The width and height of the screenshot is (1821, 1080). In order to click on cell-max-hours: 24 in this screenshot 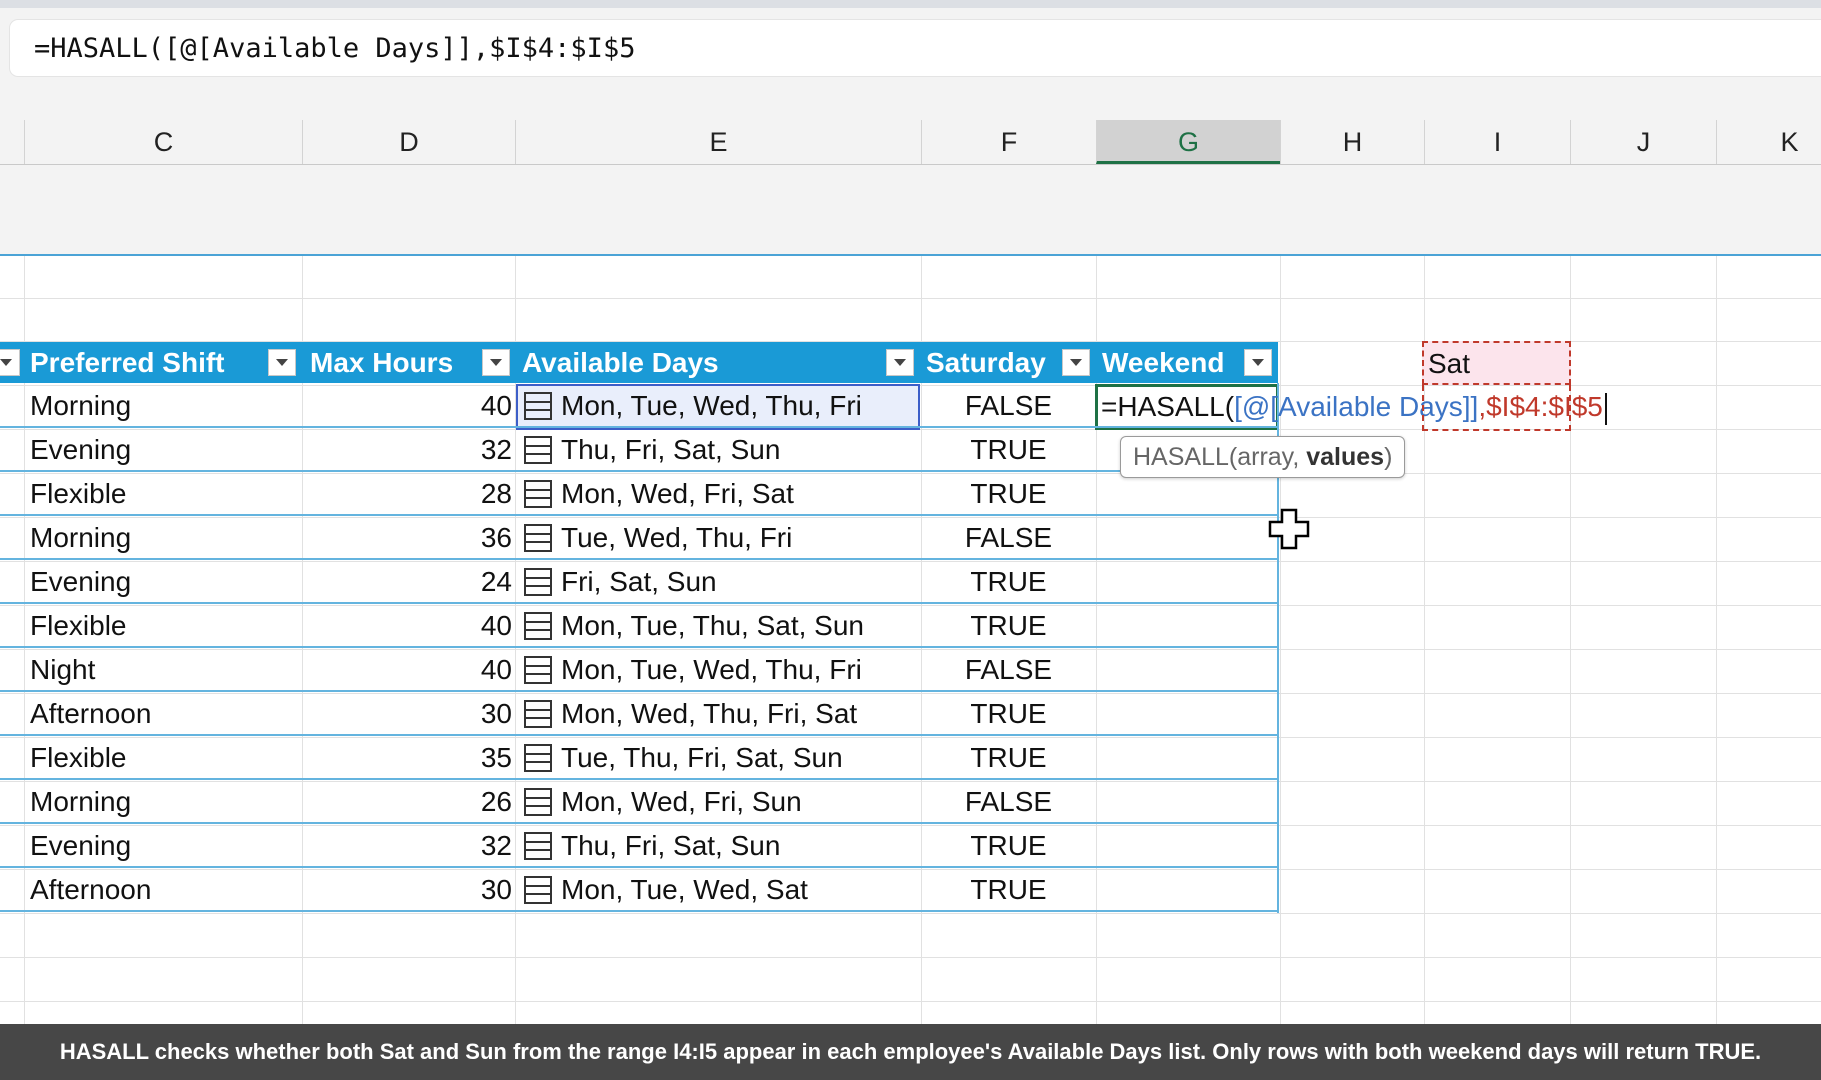, I will do `click(406, 581)`.